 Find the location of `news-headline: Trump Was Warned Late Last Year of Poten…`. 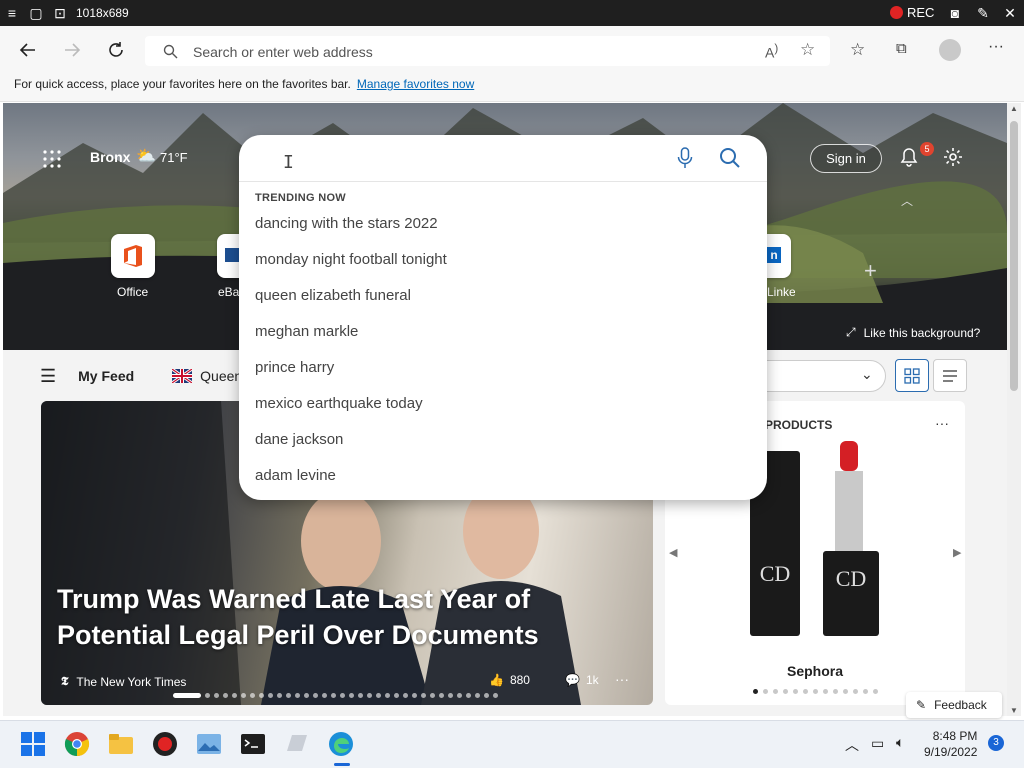

news-headline: Trump Was Warned Late Last Year of Poten… is located at coordinates (317, 617).